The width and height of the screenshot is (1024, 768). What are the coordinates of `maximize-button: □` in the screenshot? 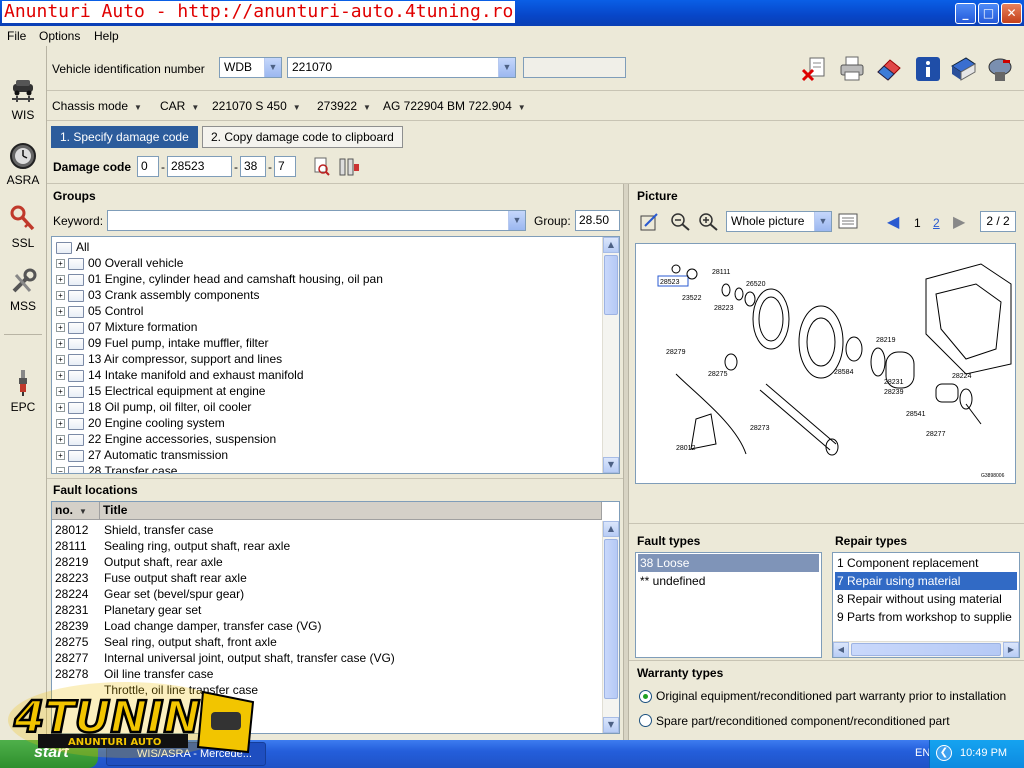 It's located at (988, 13).